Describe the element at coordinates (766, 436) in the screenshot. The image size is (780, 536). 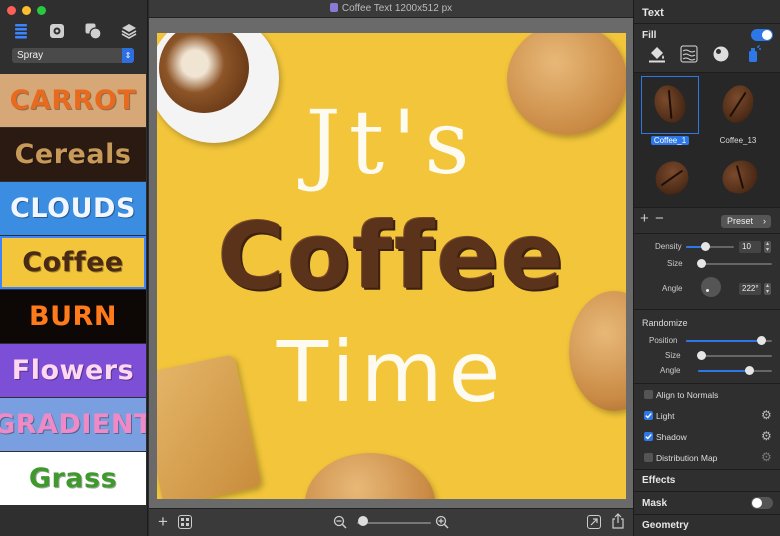
I see `shadow-gear-icon: ⚙` at that location.